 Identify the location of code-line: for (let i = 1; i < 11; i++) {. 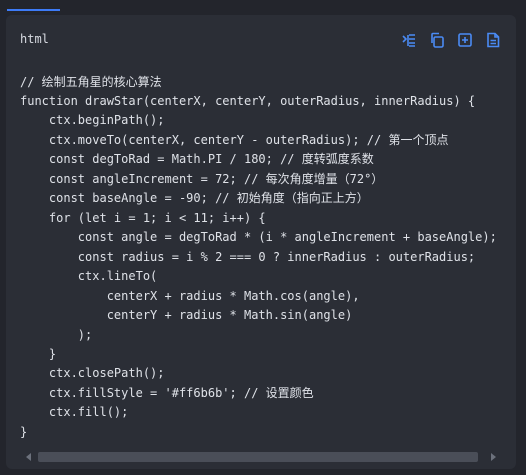
(143, 218).